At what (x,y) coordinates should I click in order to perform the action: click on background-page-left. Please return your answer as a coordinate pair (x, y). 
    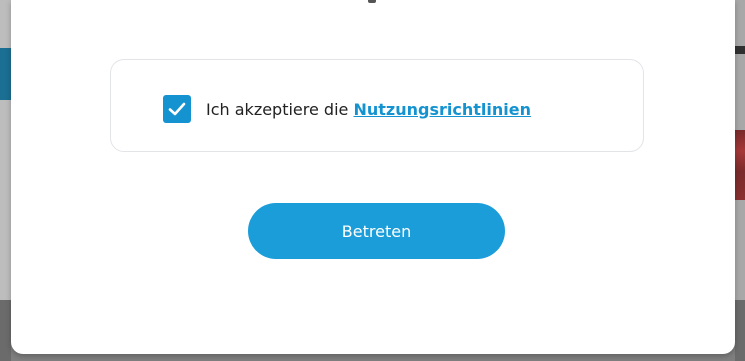
    Looking at the image, I should click on (5, 150).